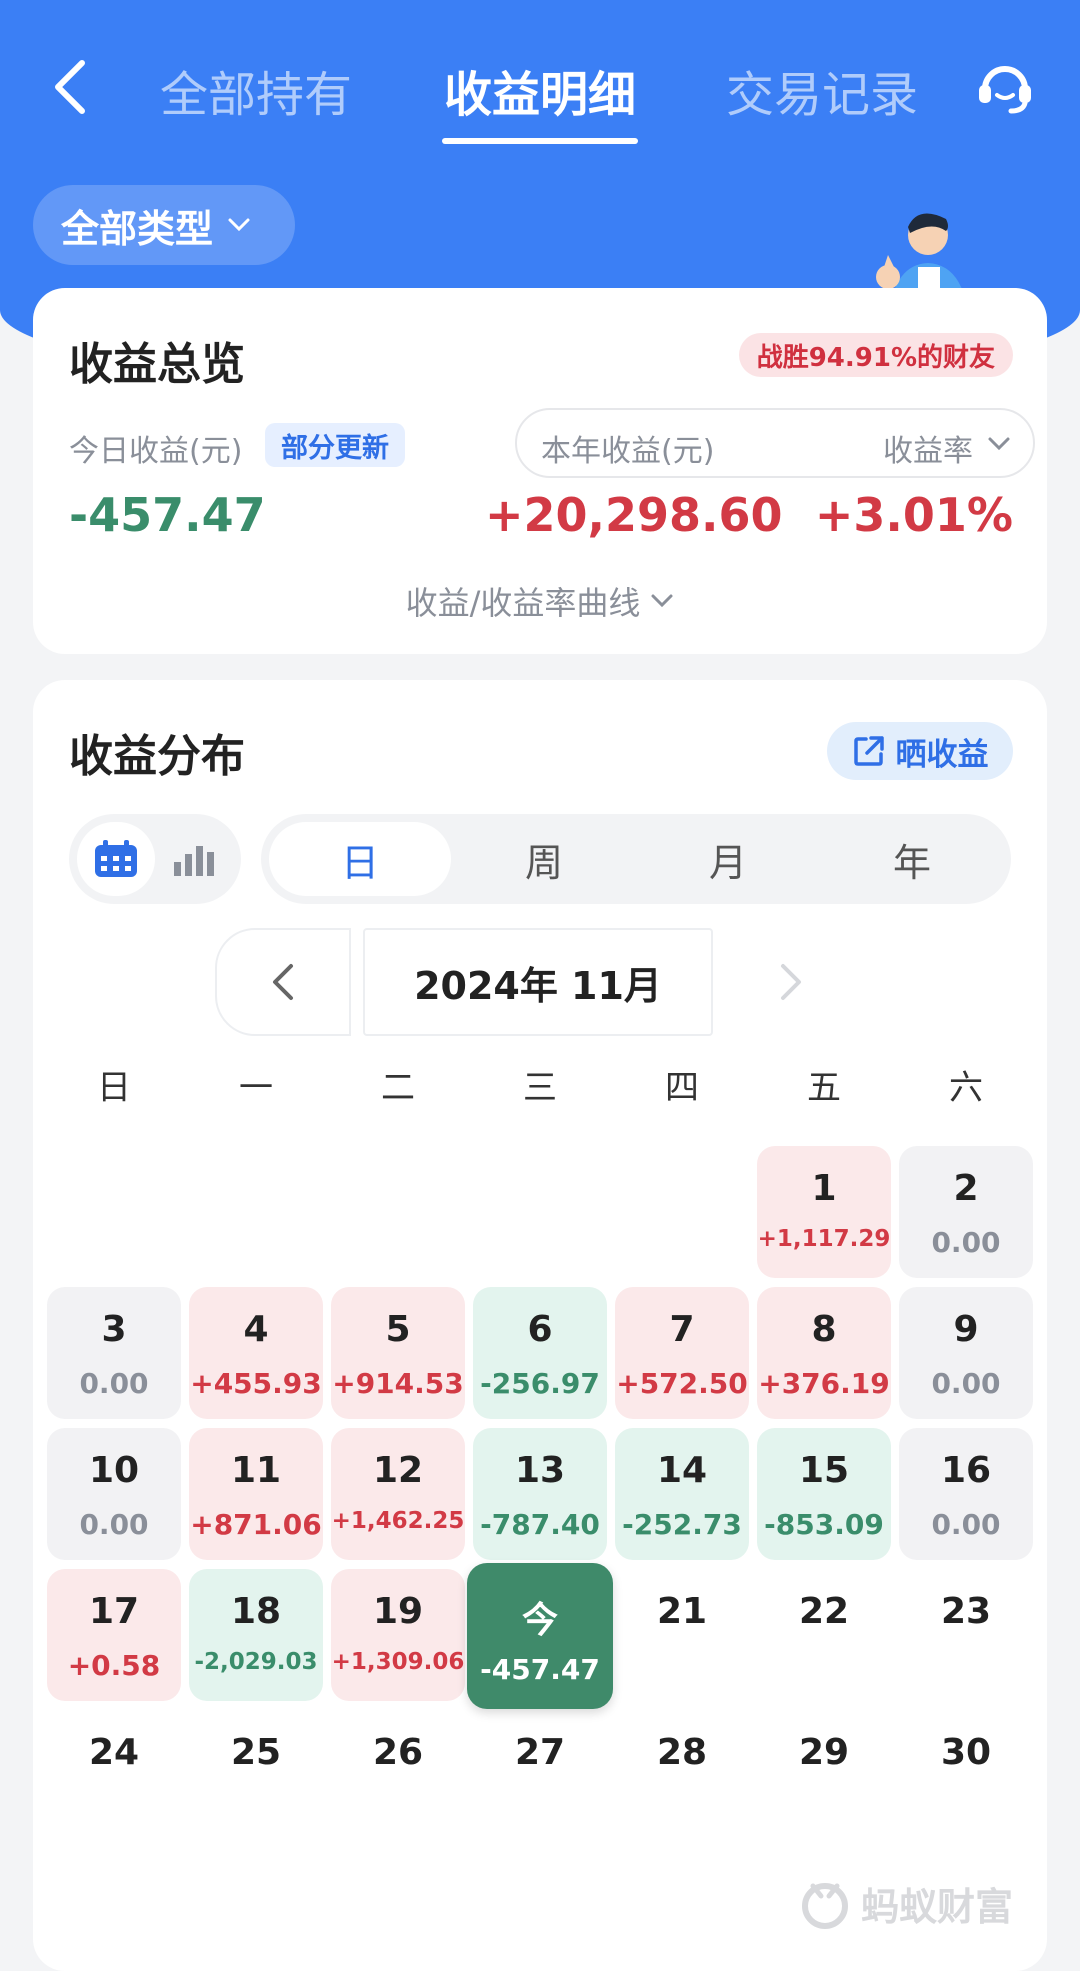  I want to click on calendar-day: 19 +1,309.06, so click(398, 1635).